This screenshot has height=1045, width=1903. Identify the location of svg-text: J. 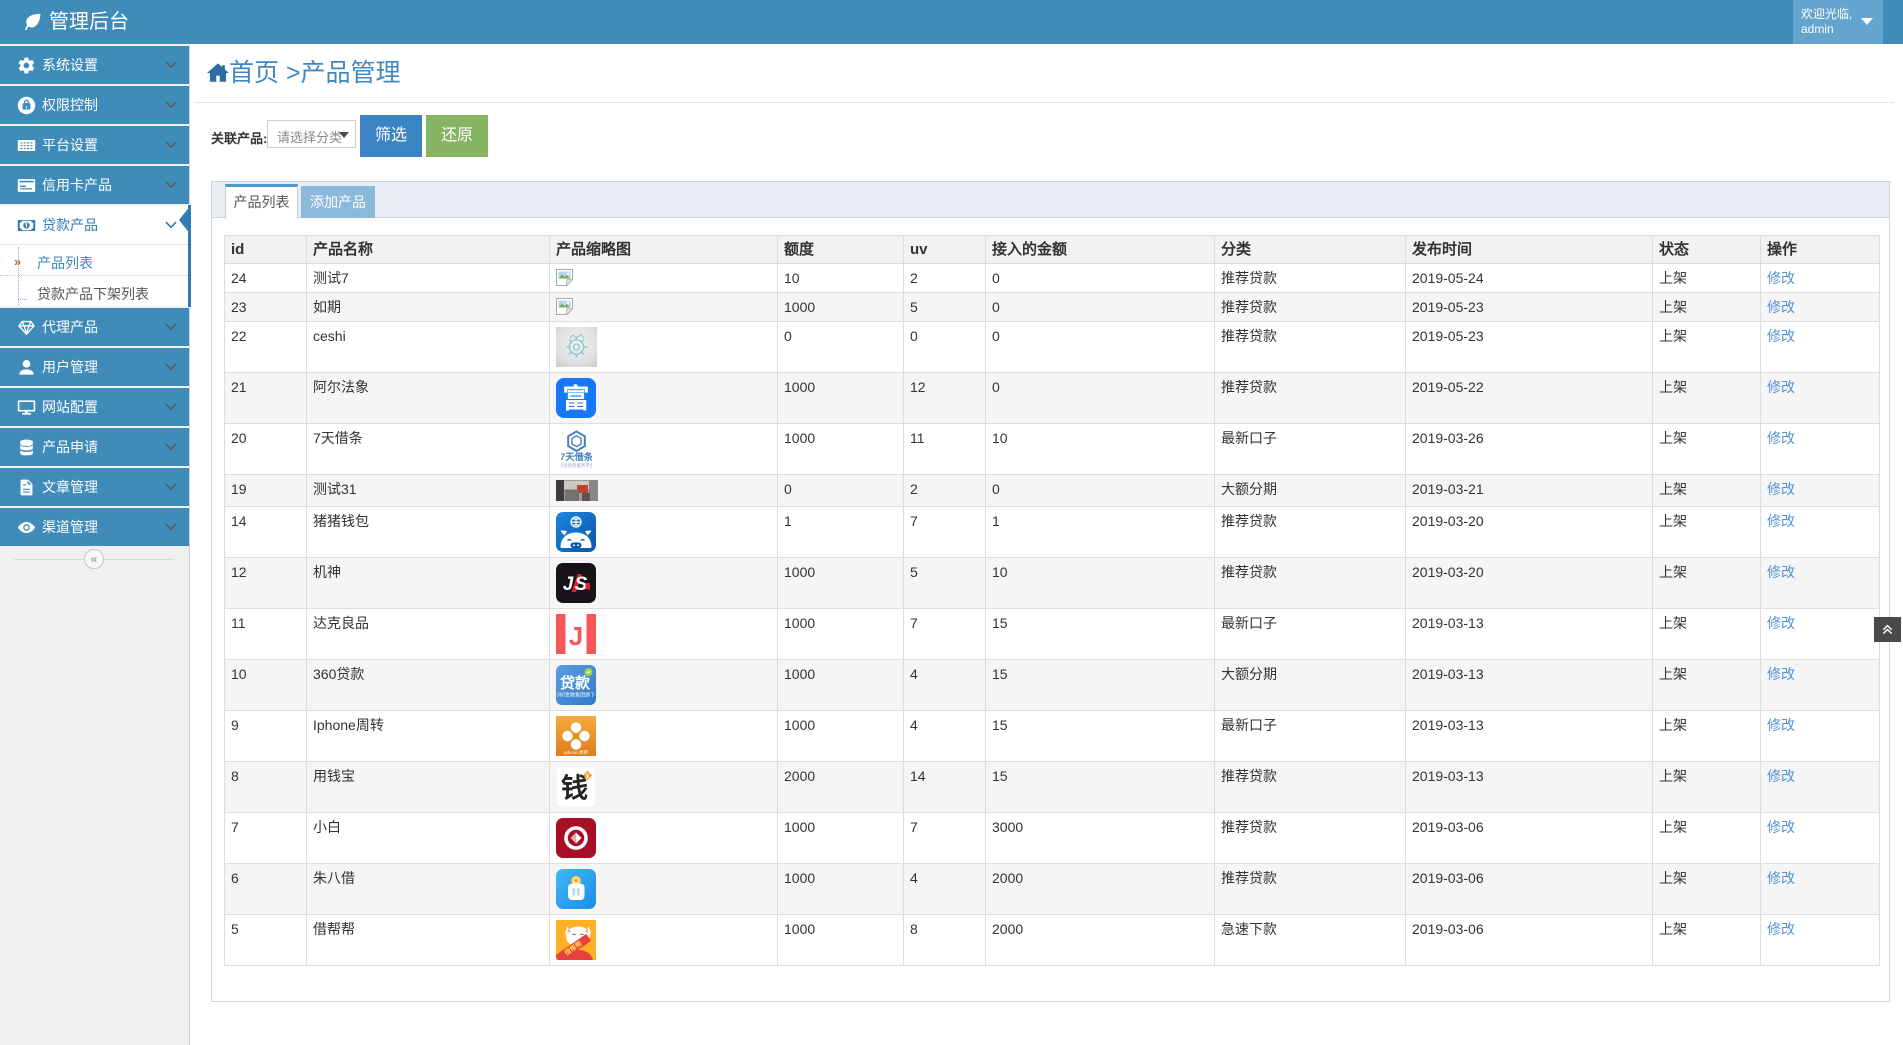
(576, 636).